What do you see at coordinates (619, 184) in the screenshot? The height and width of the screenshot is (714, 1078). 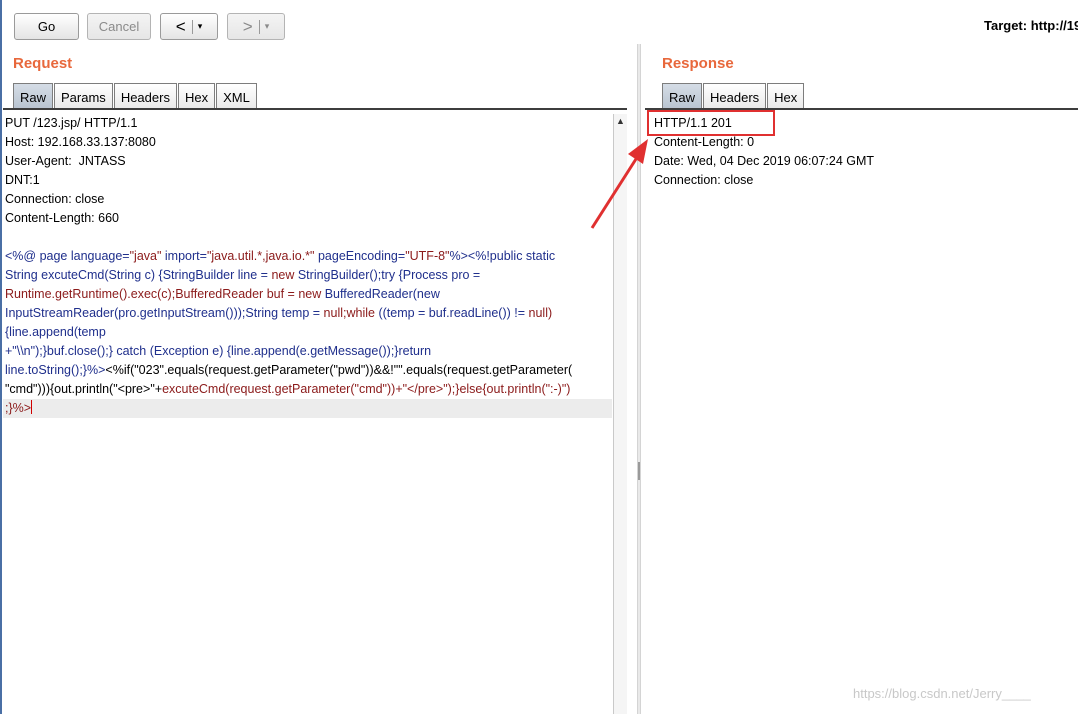 I see `annotation-arrow-icon` at bounding box center [619, 184].